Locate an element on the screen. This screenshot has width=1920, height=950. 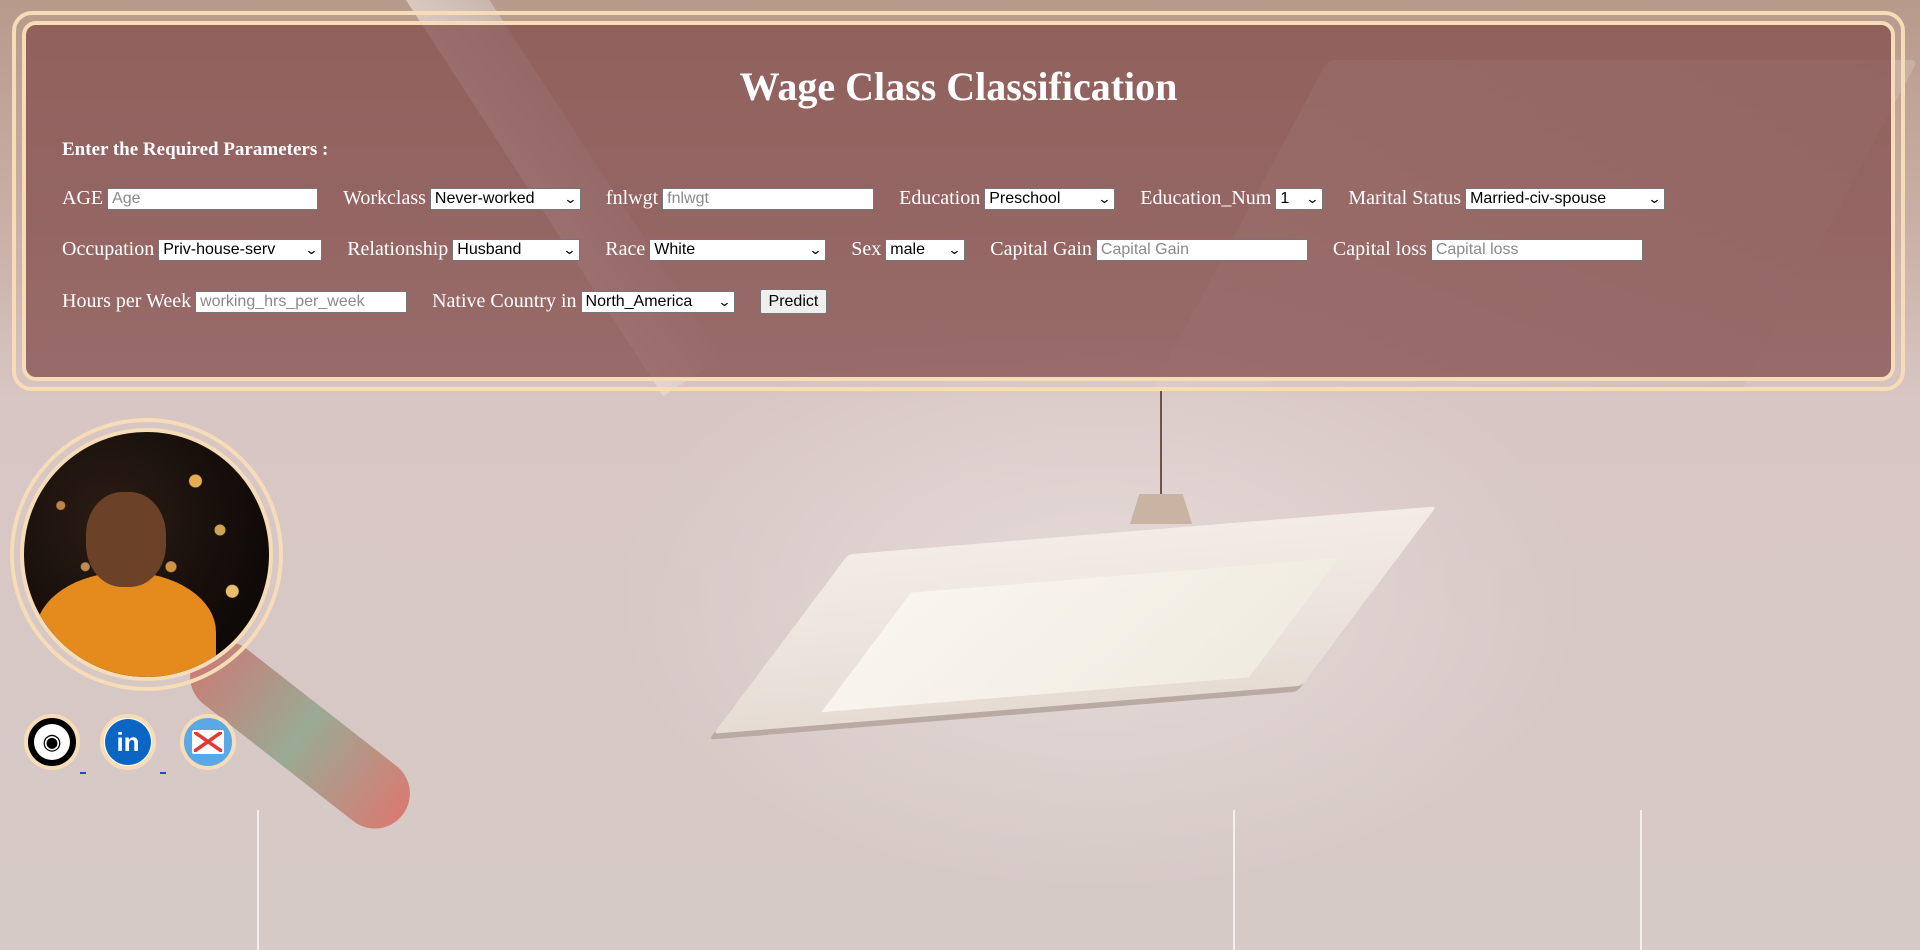
capital-loss-field: Capital loss is located at coordinates (1488, 249).